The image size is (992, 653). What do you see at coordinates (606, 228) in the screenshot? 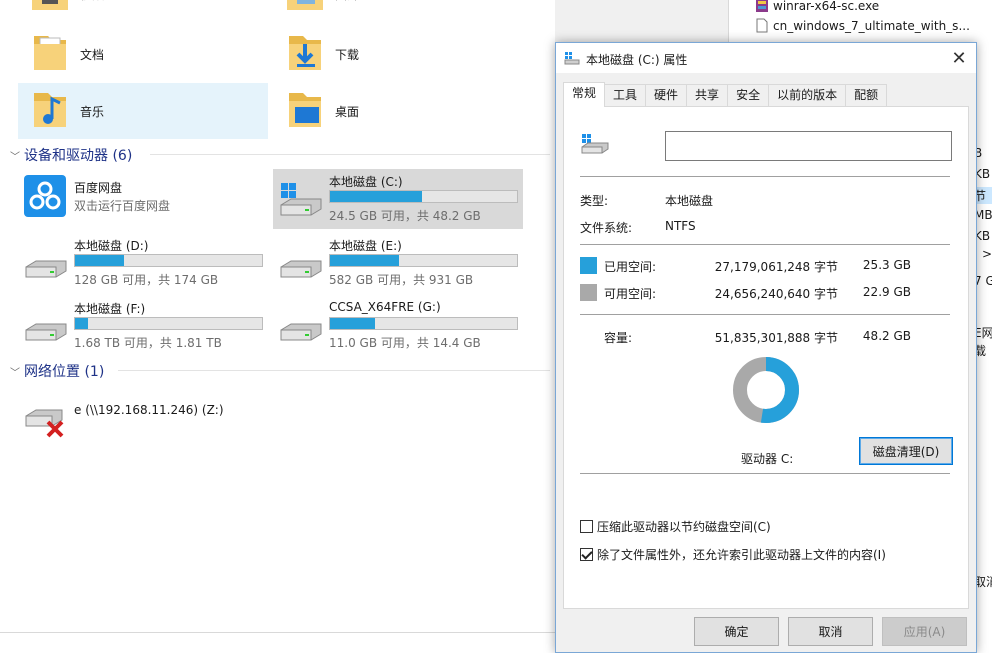
I see `filesystem-label: 文件系统:` at bounding box center [606, 228].